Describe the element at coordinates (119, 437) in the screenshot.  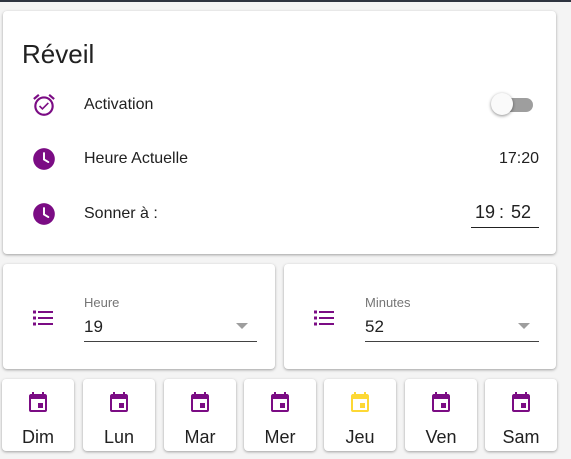
I see `day-label: Lun` at that location.